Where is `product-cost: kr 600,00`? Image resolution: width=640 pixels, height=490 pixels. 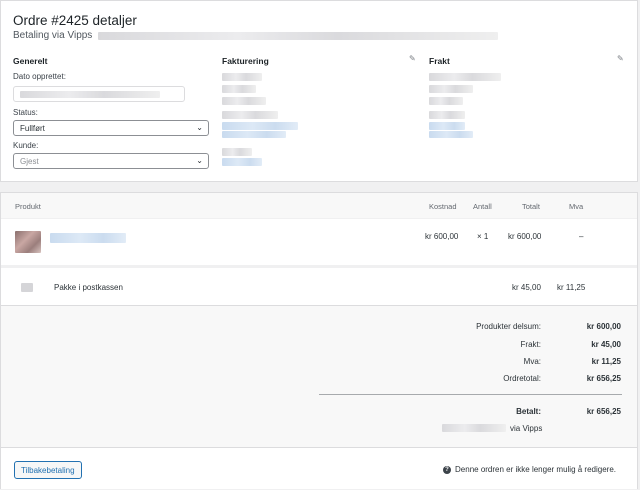
product-cost: kr 600,00 is located at coordinates (442, 236).